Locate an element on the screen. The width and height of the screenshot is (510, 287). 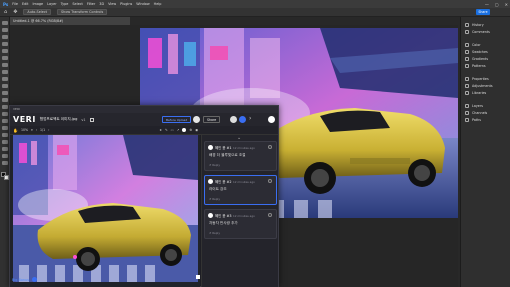
zoom-tool-icon is located at coordinates (5, 163).